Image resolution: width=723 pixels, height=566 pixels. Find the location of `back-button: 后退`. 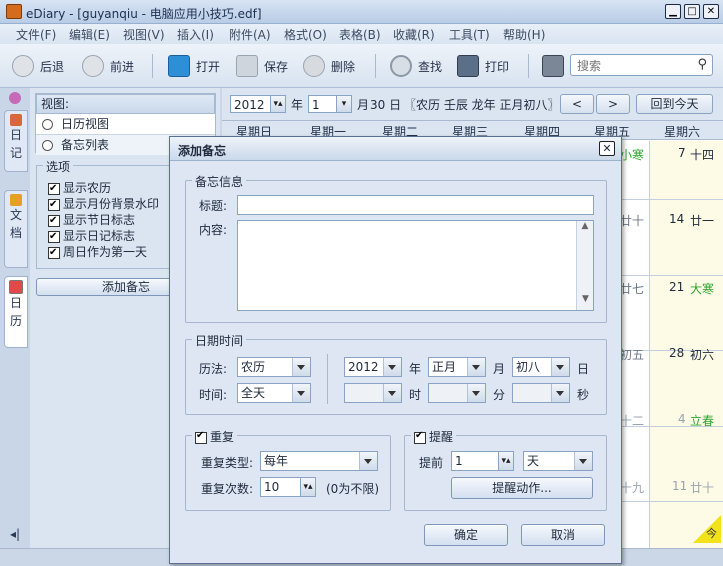

back-button: 后退 is located at coordinates (38, 66).